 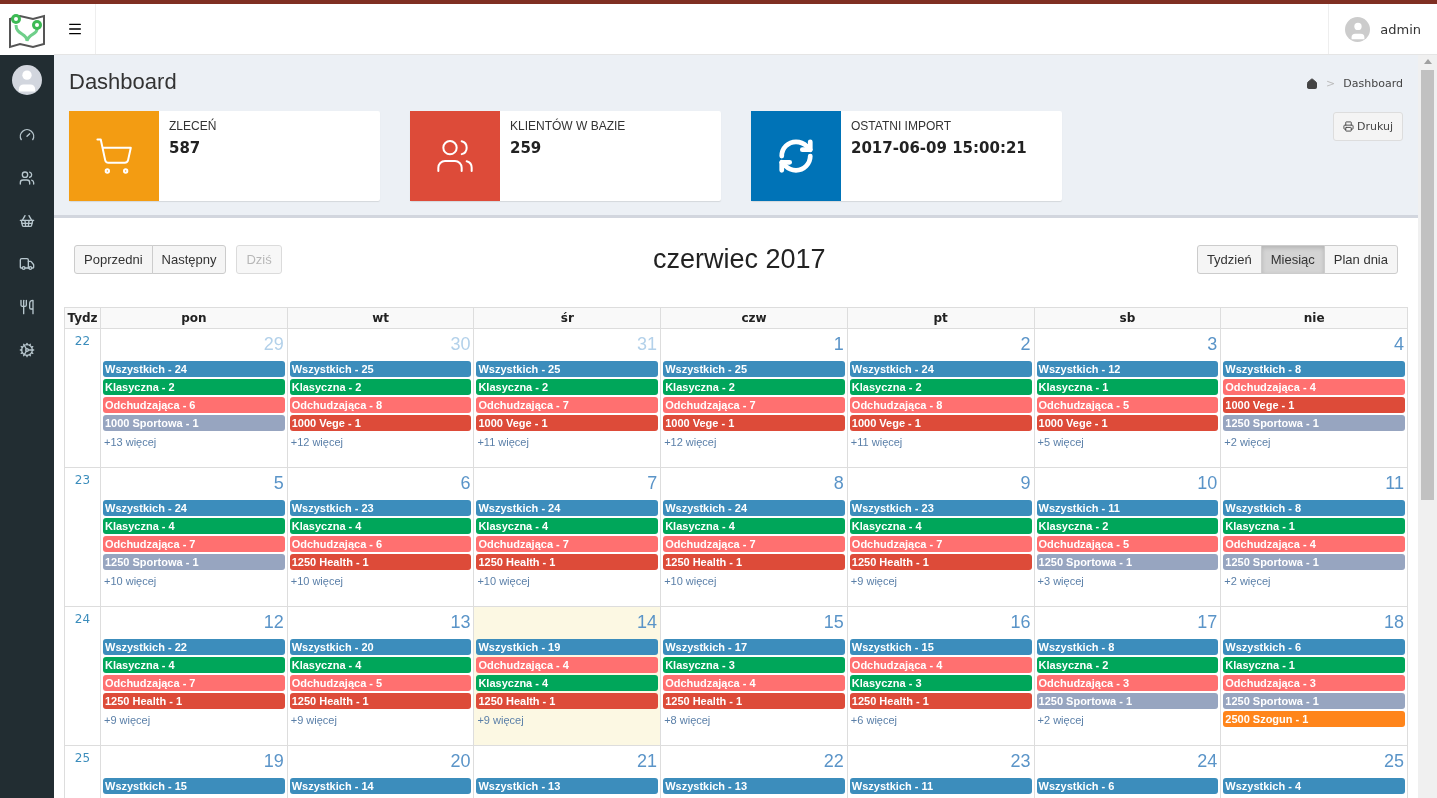 I want to click on calendar-event: 1000 Sportowa - 1, so click(x=194, y=423).